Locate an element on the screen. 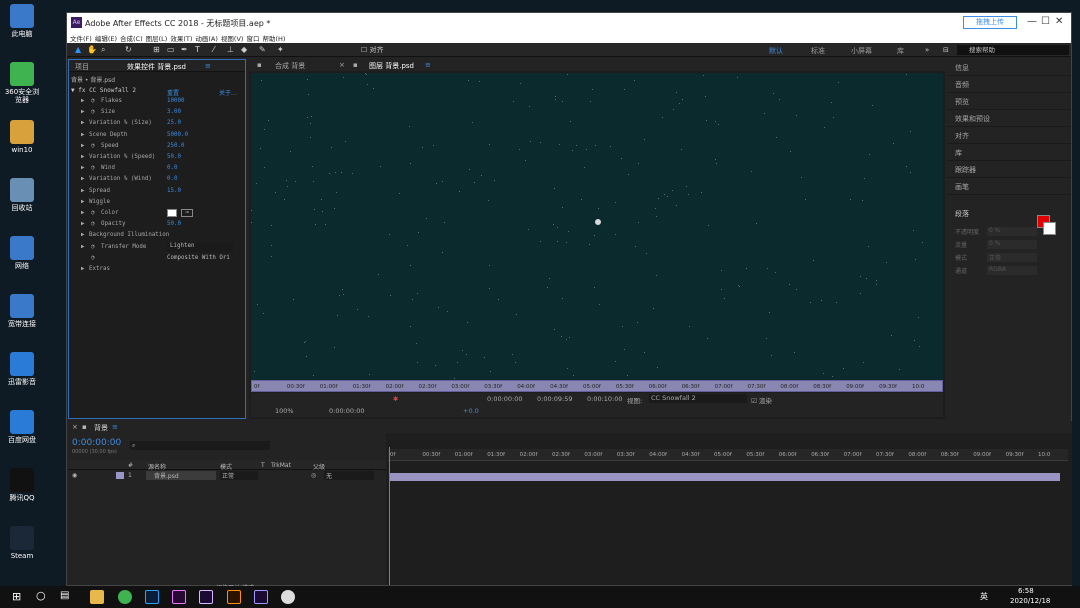 The height and width of the screenshot is (608, 1080). brush-prop-value: 0 % is located at coordinates (1012, 244).